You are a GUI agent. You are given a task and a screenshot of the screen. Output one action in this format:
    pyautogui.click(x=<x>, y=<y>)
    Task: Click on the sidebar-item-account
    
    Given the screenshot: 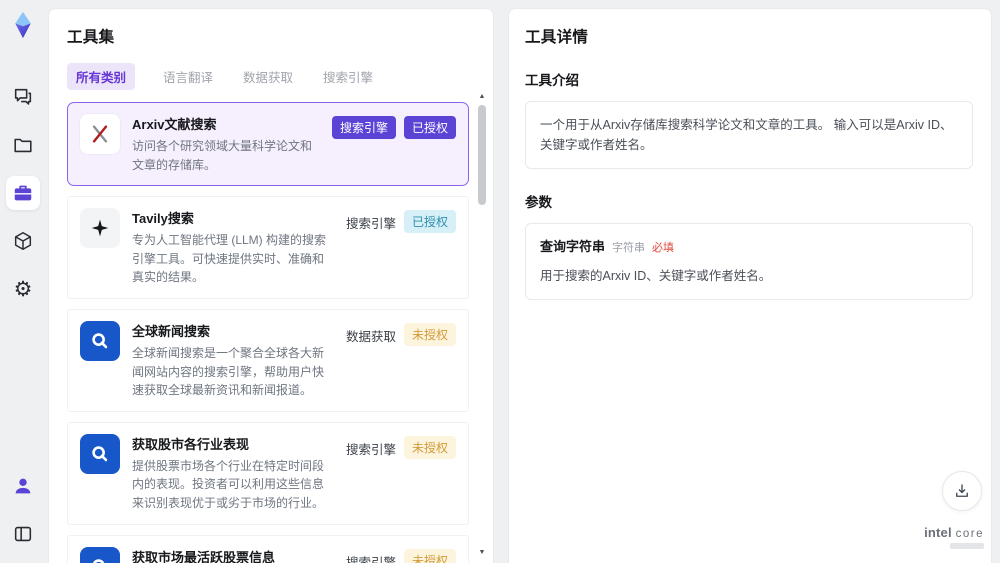 What is the action you would take?
    pyautogui.click(x=23, y=486)
    